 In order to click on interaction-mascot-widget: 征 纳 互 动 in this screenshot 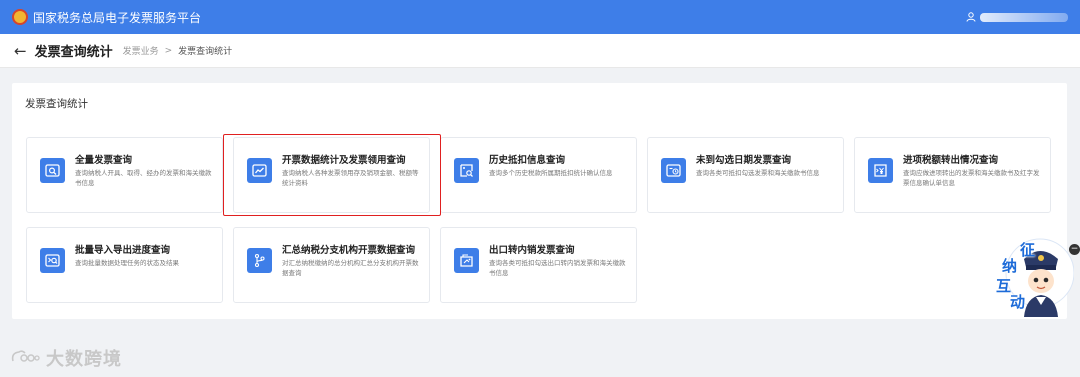, I will do `click(1031, 277)`.